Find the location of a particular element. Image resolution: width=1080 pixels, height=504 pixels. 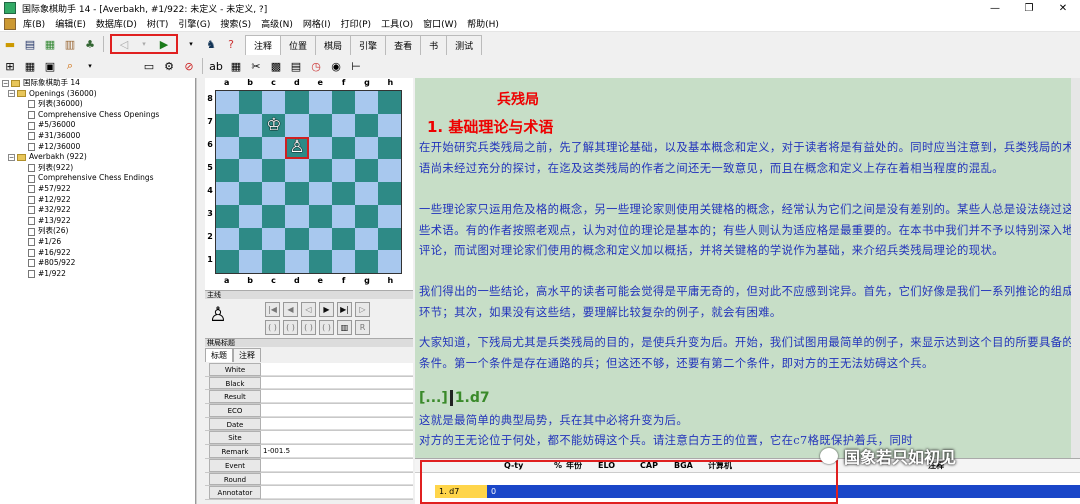

square-e5 is located at coordinates (320, 170).